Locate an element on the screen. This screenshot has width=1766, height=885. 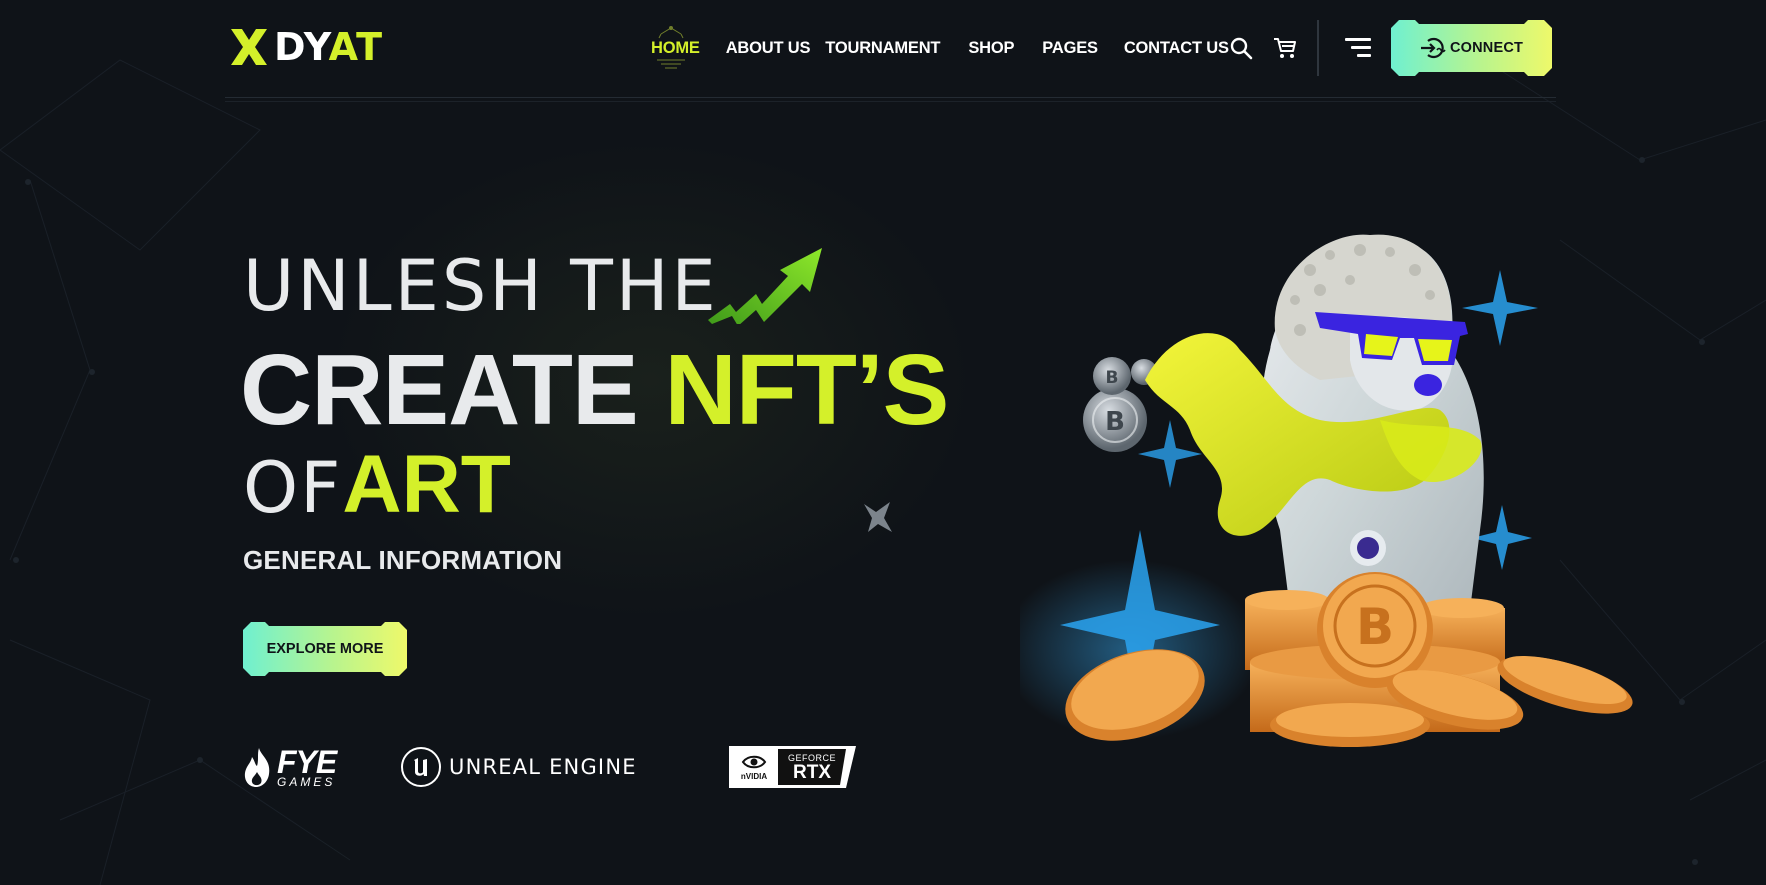
hero-line2: CREATE NFT’S is located at coordinates (595, 390).